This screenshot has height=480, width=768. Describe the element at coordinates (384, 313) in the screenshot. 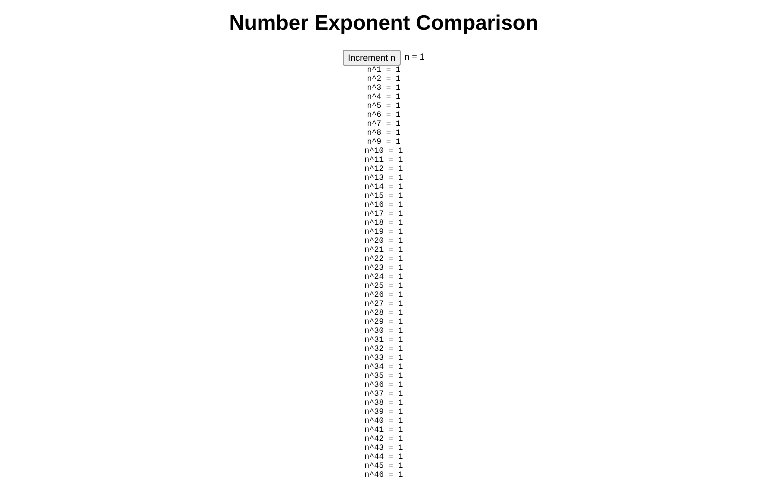

I see `power-result-line: n^28 = 1` at that location.